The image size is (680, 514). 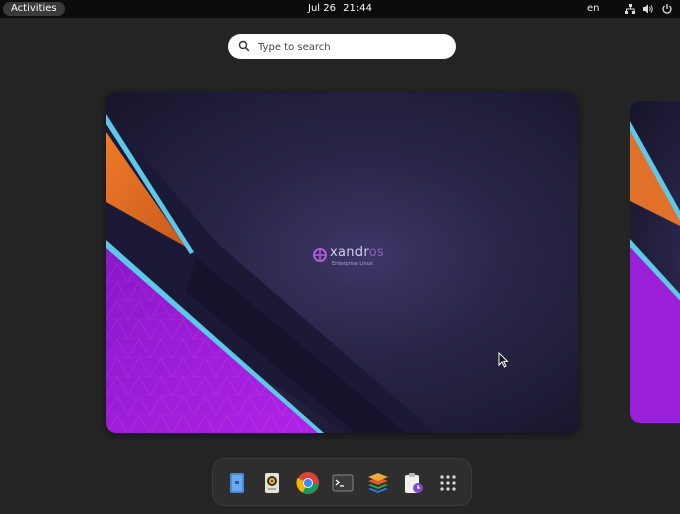 What do you see at coordinates (357, 252) in the screenshot?
I see `brand-name: xandros` at bounding box center [357, 252].